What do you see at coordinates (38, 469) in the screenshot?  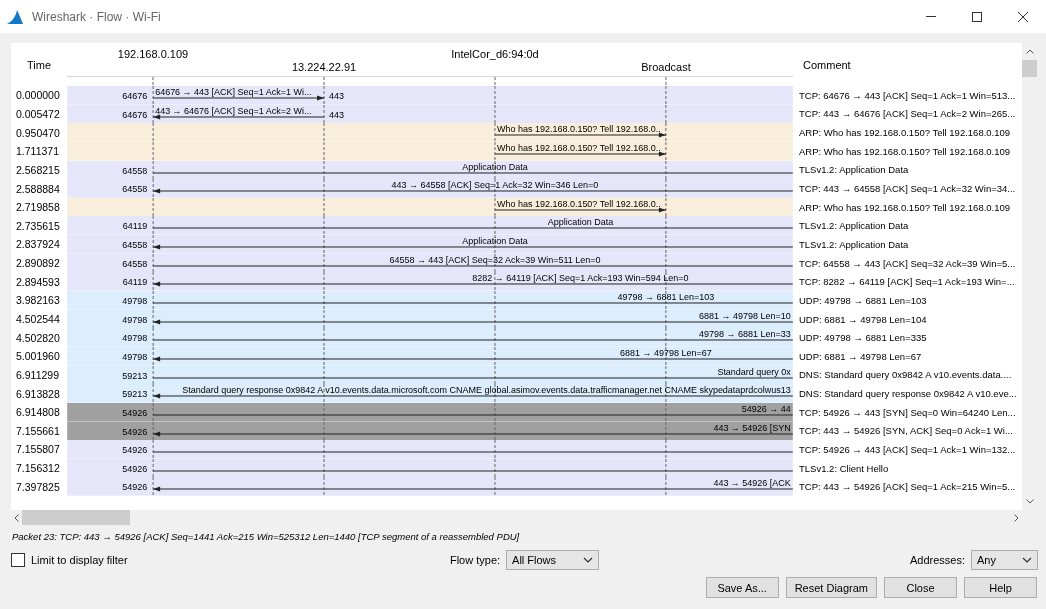 I see `time-cell-text: 7.156312` at bounding box center [38, 469].